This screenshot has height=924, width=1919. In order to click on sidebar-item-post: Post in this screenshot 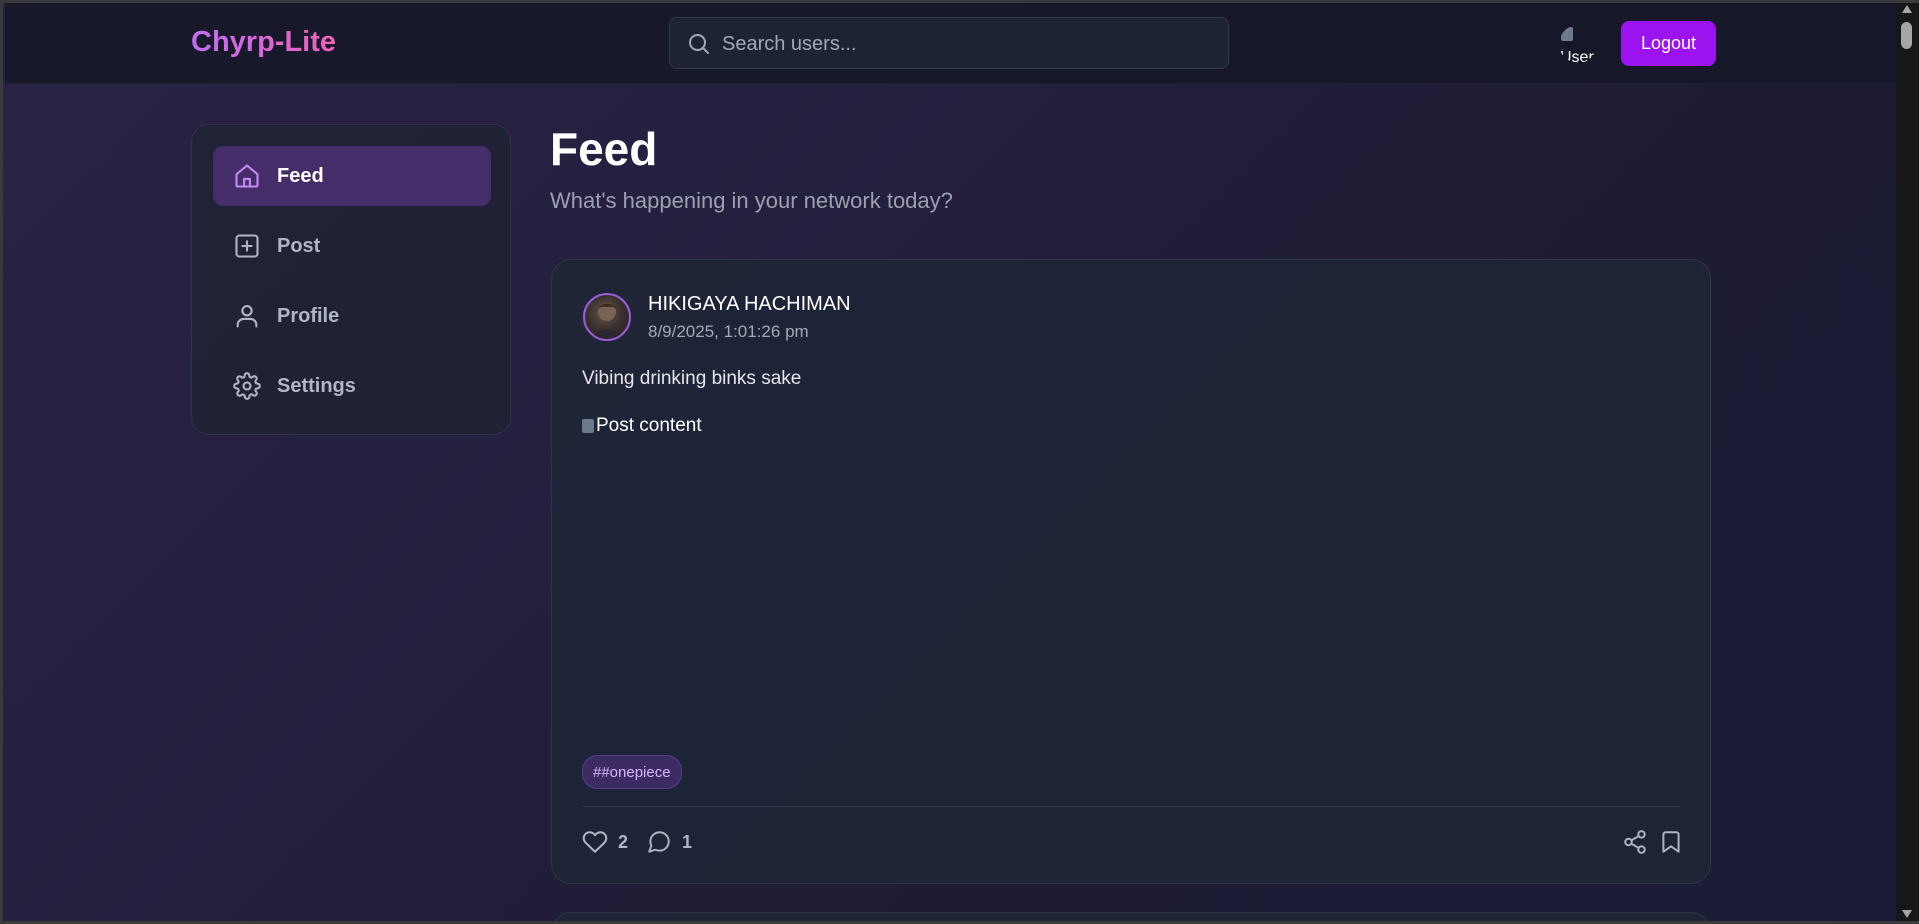, I will do `click(352, 246)`.